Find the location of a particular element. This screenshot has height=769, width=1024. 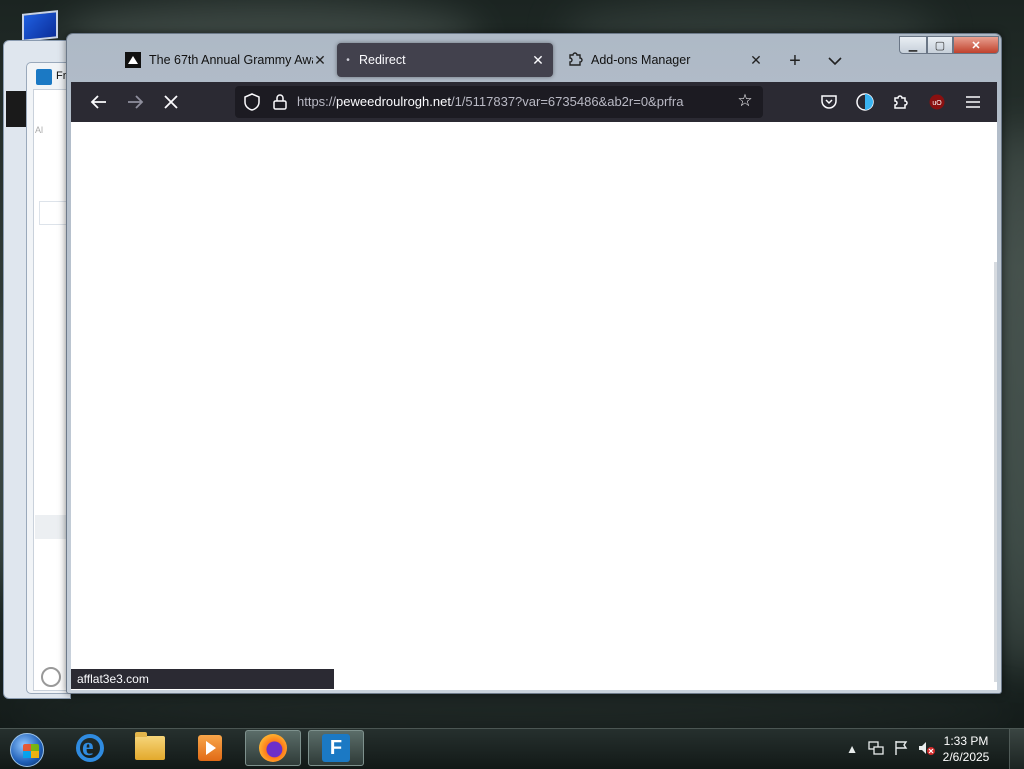

ublock-origin-icon: uO is located at coordinates (937, 102).